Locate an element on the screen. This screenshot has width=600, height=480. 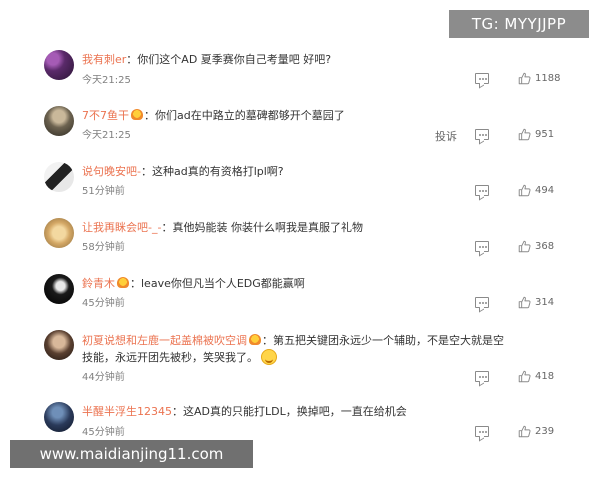
username-link: 初夏说想和左鹿一起盖棉被吹空调 is located at coordinates (164, 340).